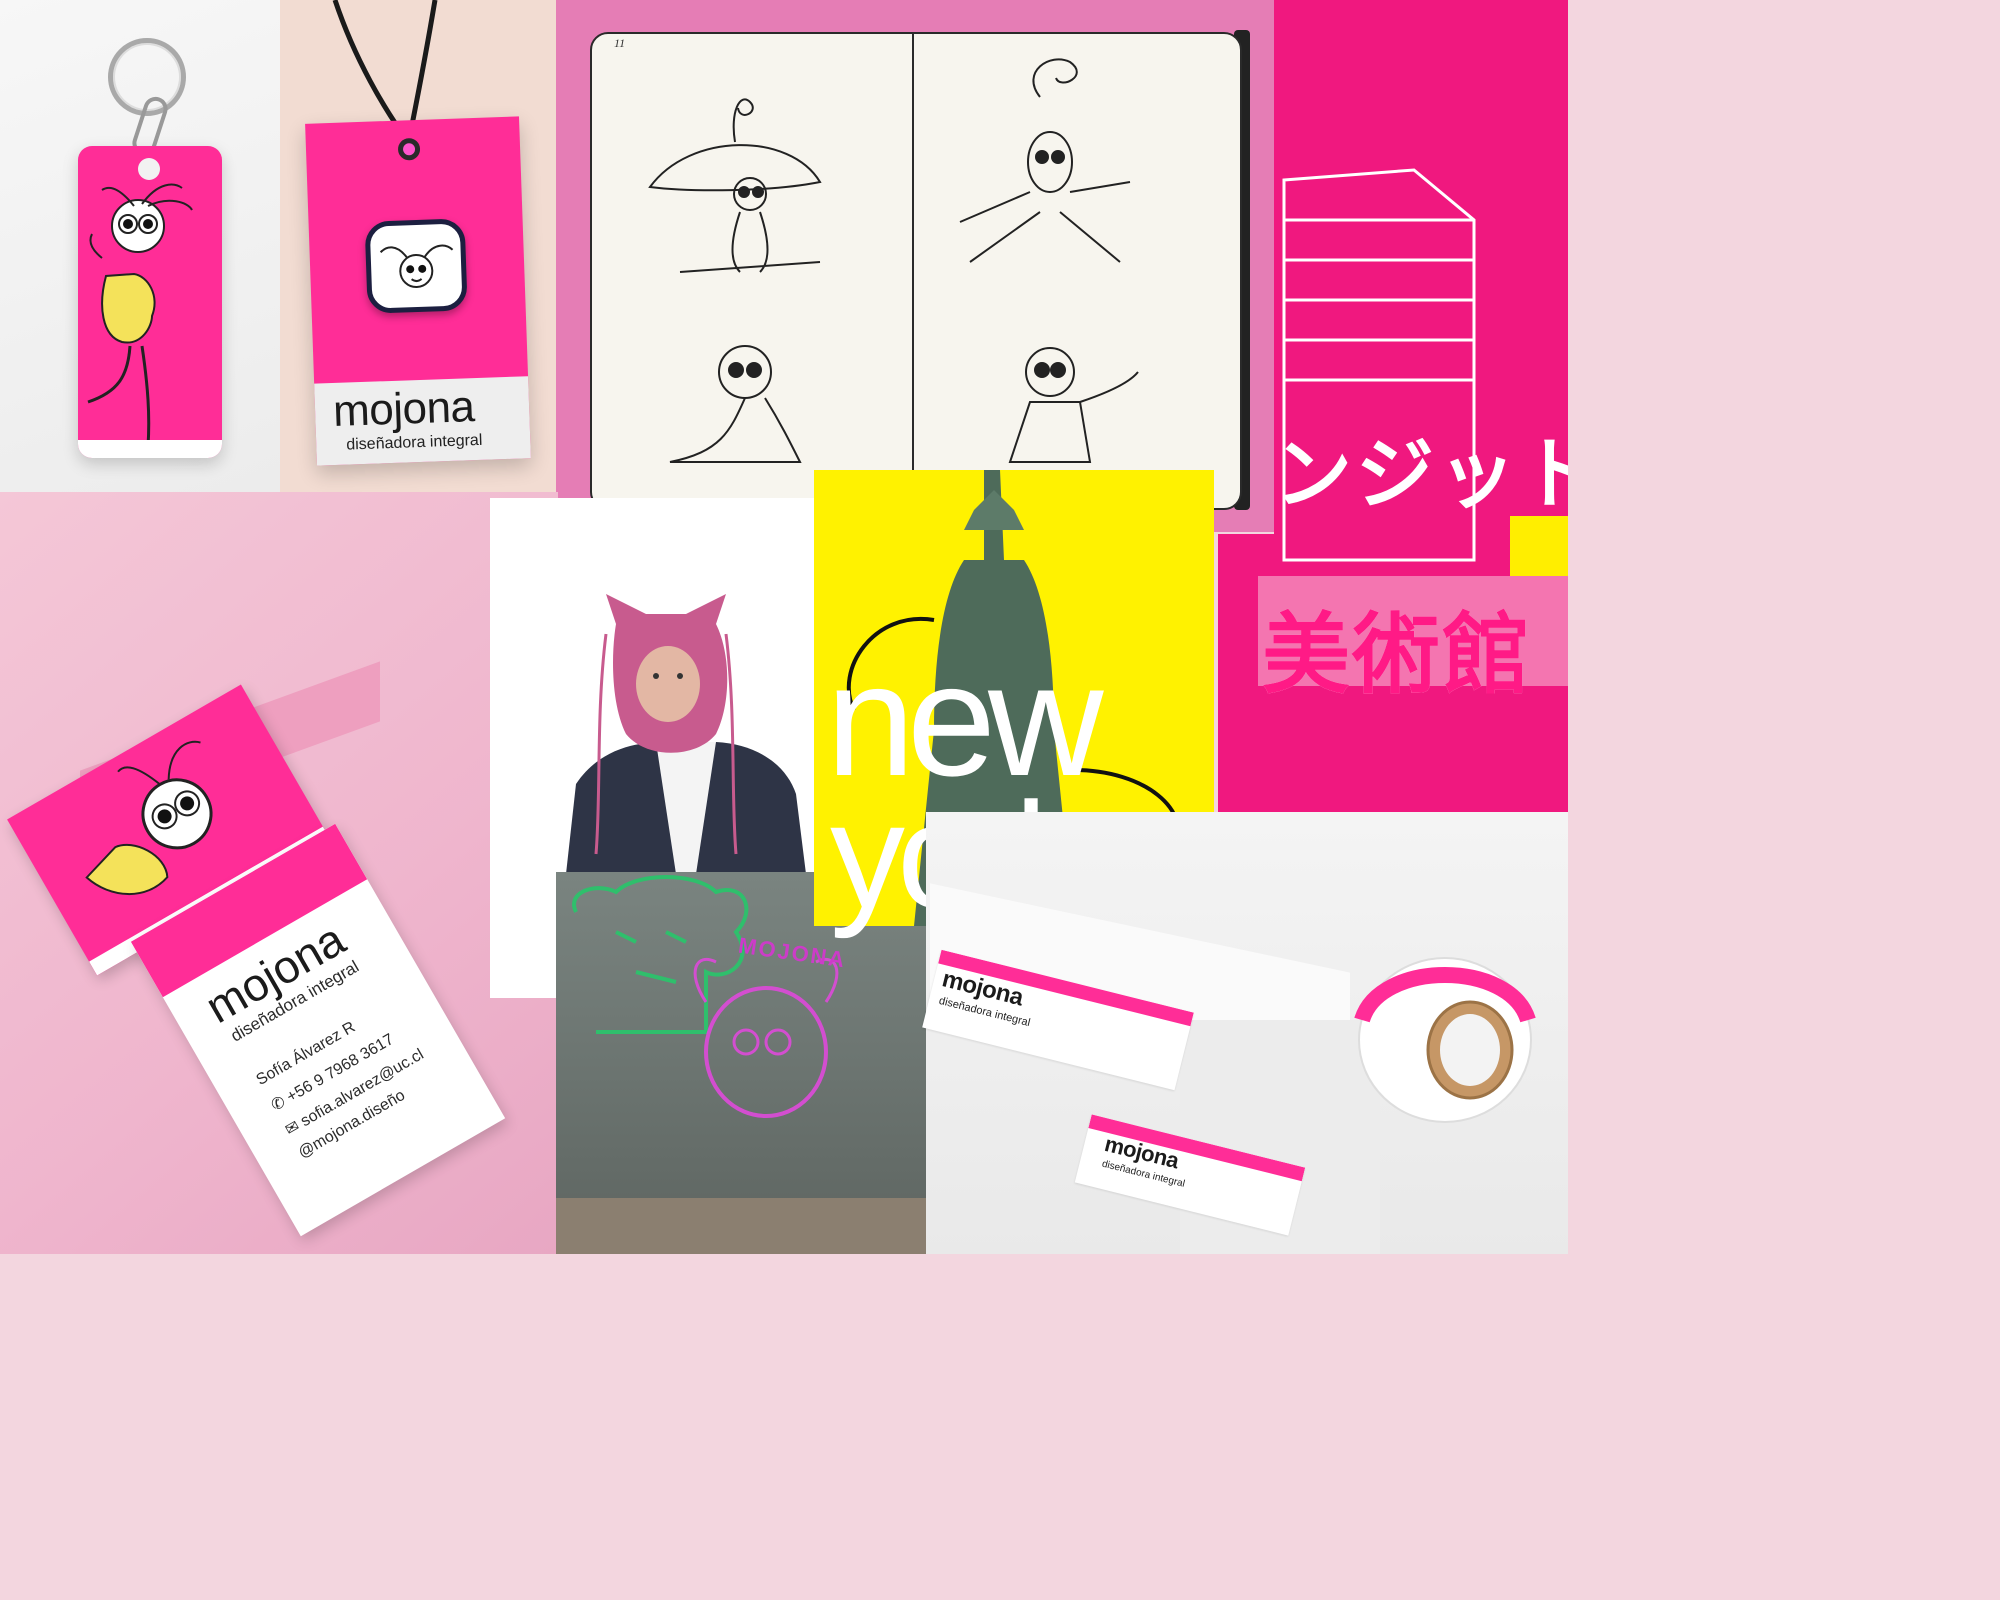 The image size is (2000, 1600). What do you see at coordinates (404, 409) in the screenshot?
I see `hangtag-brand-name: mojona` at bounding box center [404, 409].